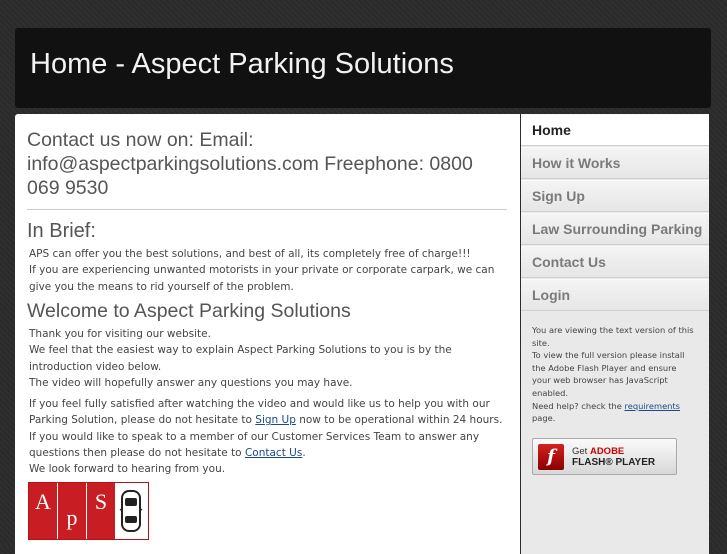 The height and width of the screenshot is (554, 727). I want to click on flash-icon: f, so click(551, 456).